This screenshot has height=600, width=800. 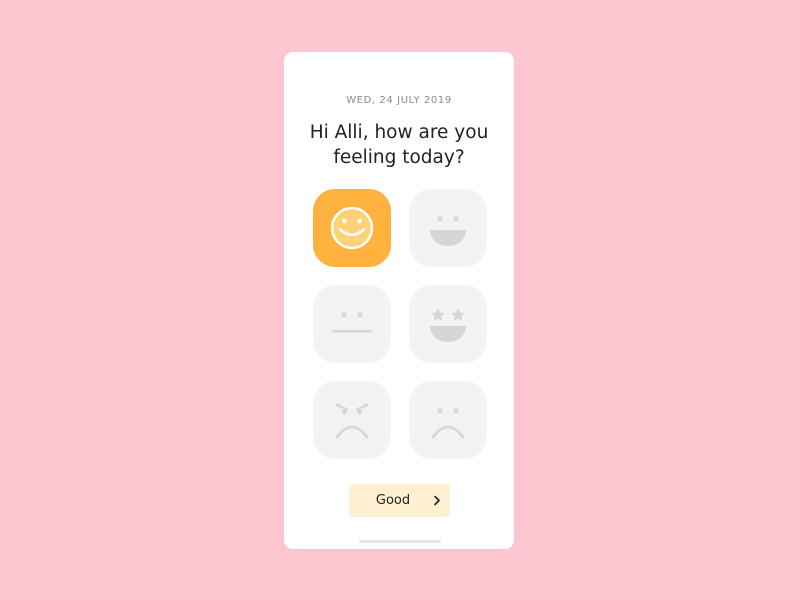 I want to click on chevron-right-icon, so click(x=437, y=500).